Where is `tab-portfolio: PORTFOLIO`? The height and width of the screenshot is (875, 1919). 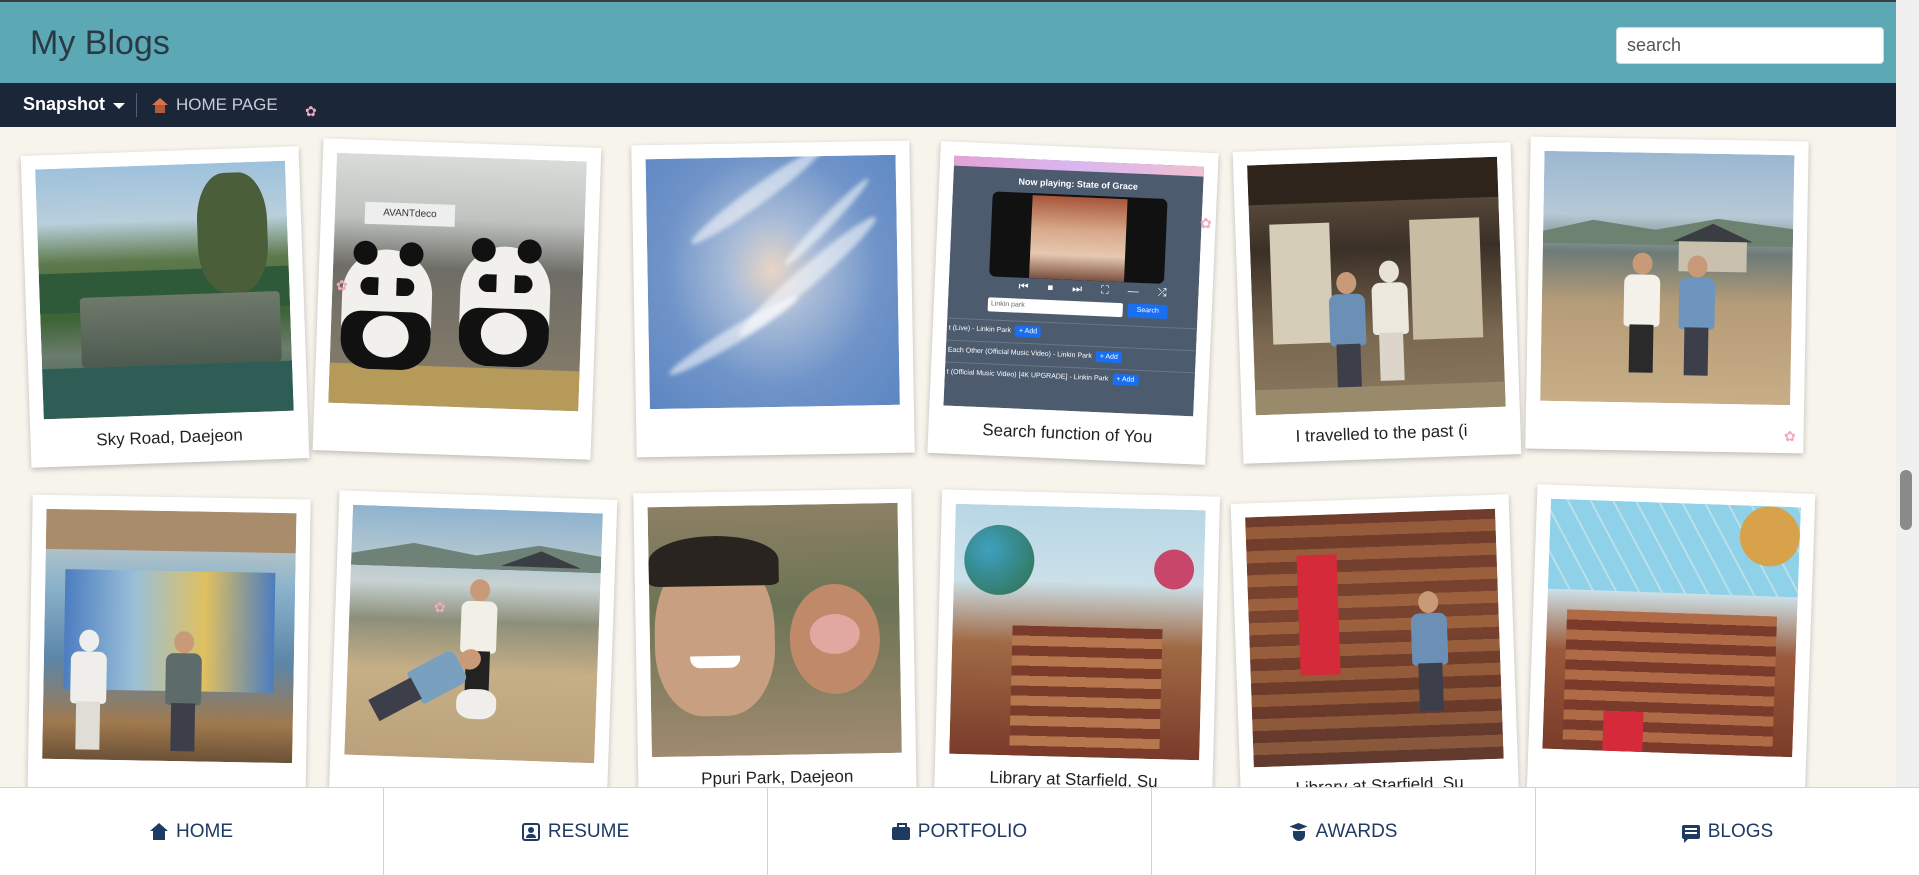 tab-portfolio: PORTFOLIO is located at coordinates (960, 831).